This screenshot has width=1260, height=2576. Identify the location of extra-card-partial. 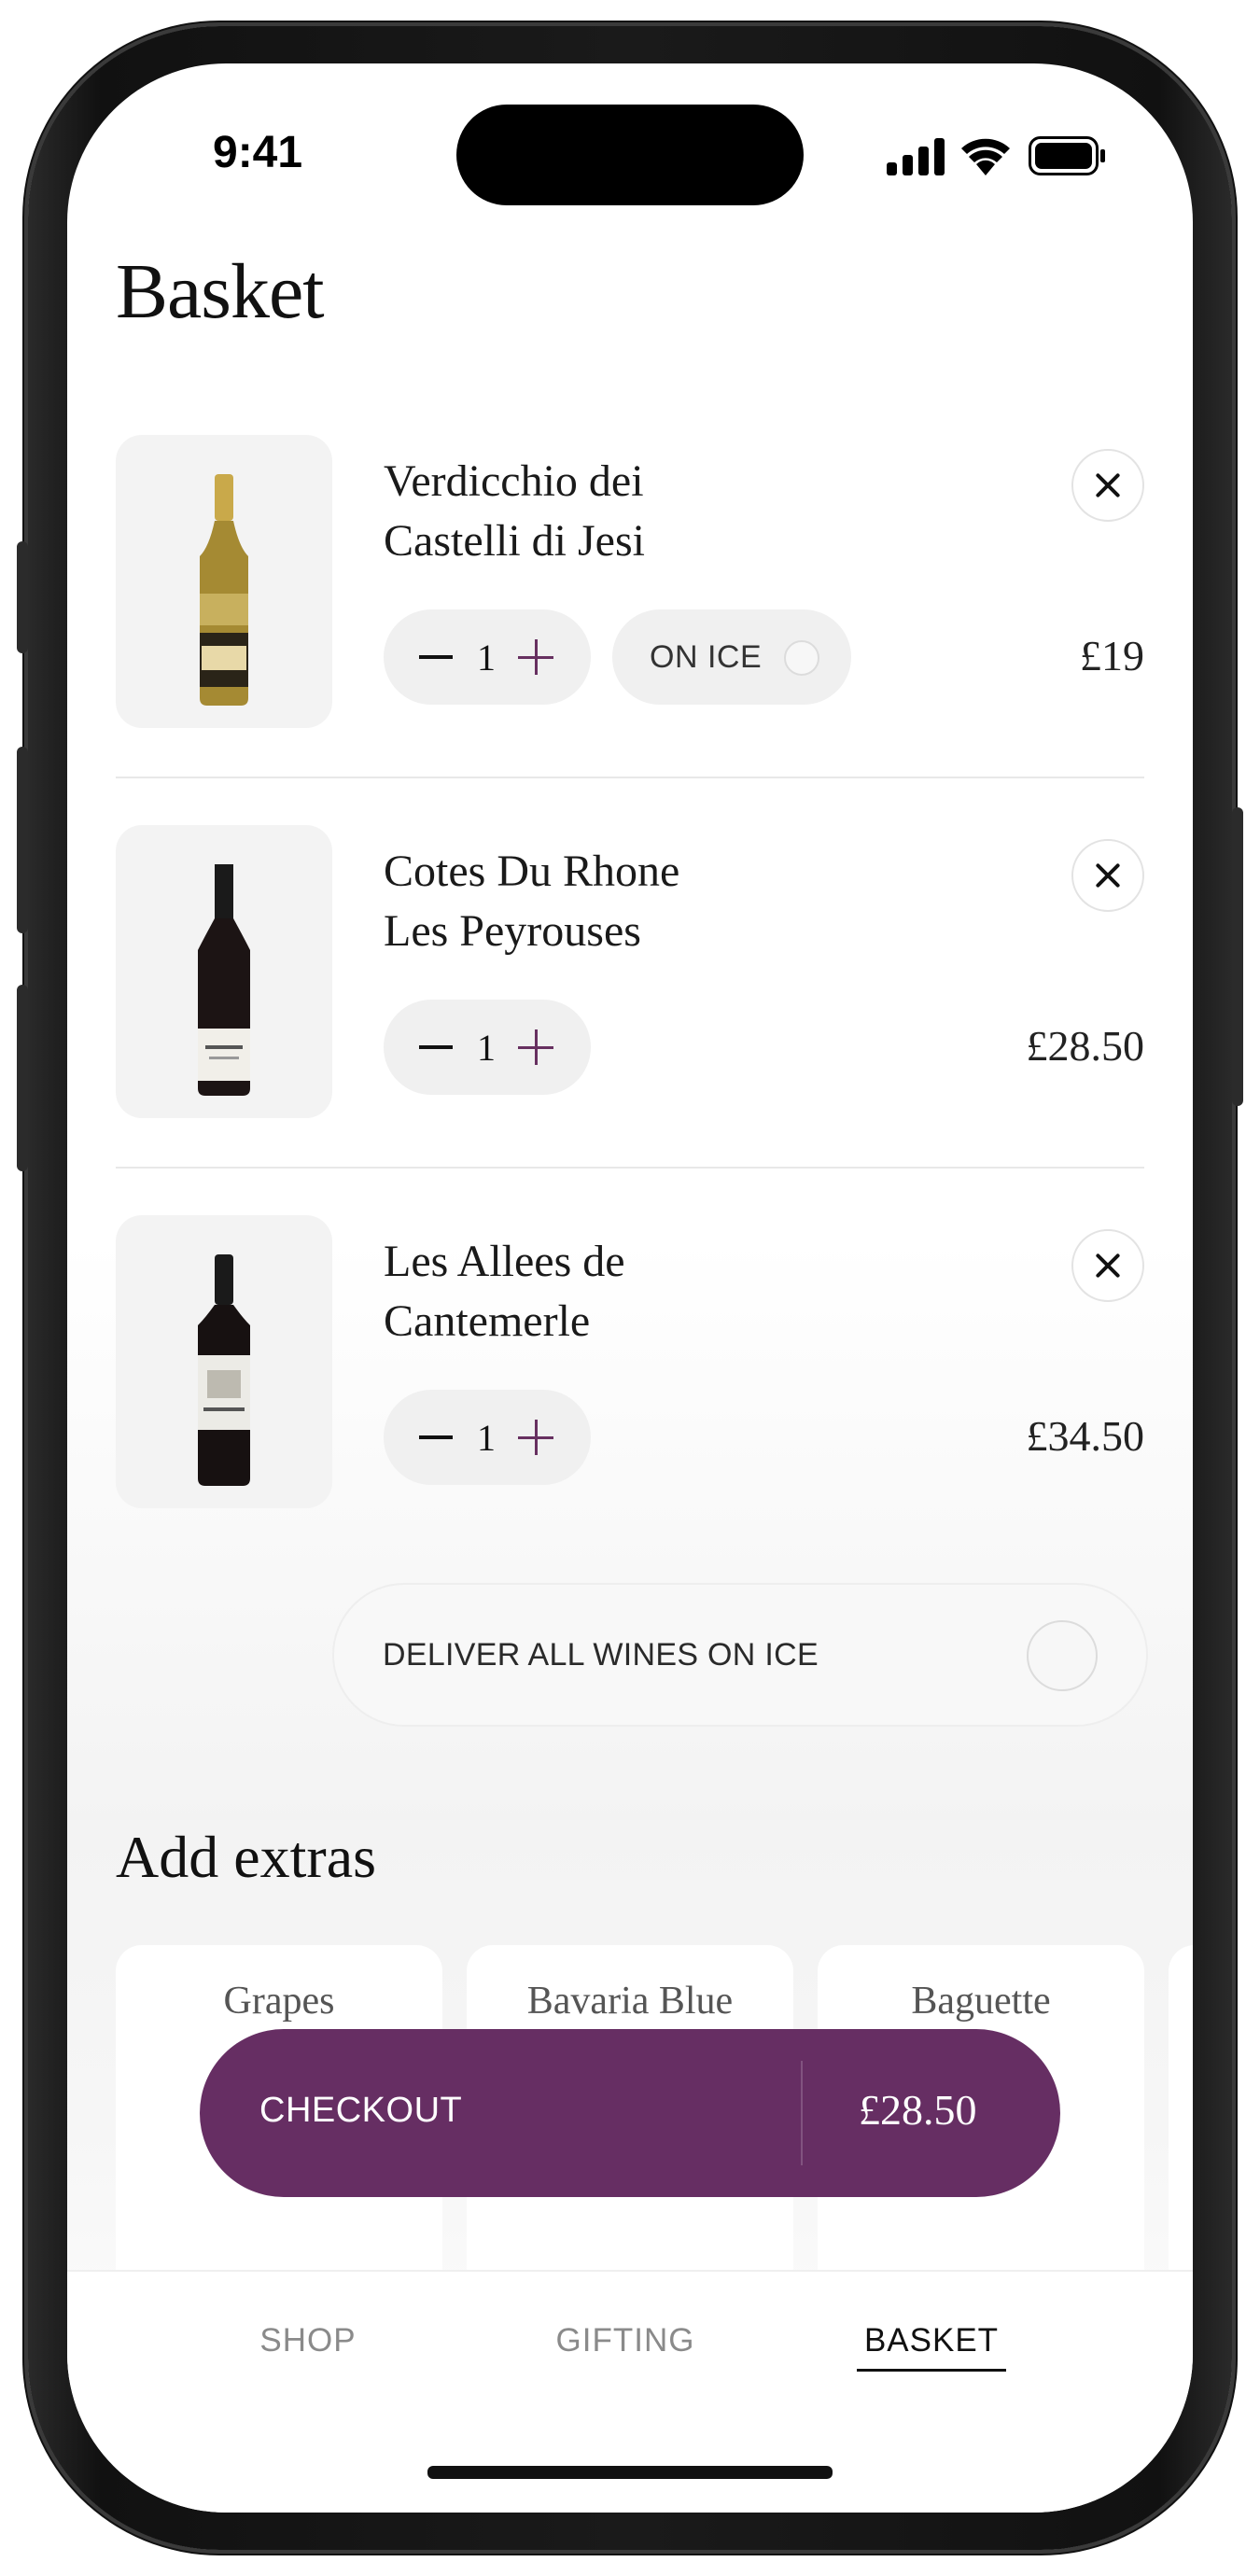
(1181, 2131).